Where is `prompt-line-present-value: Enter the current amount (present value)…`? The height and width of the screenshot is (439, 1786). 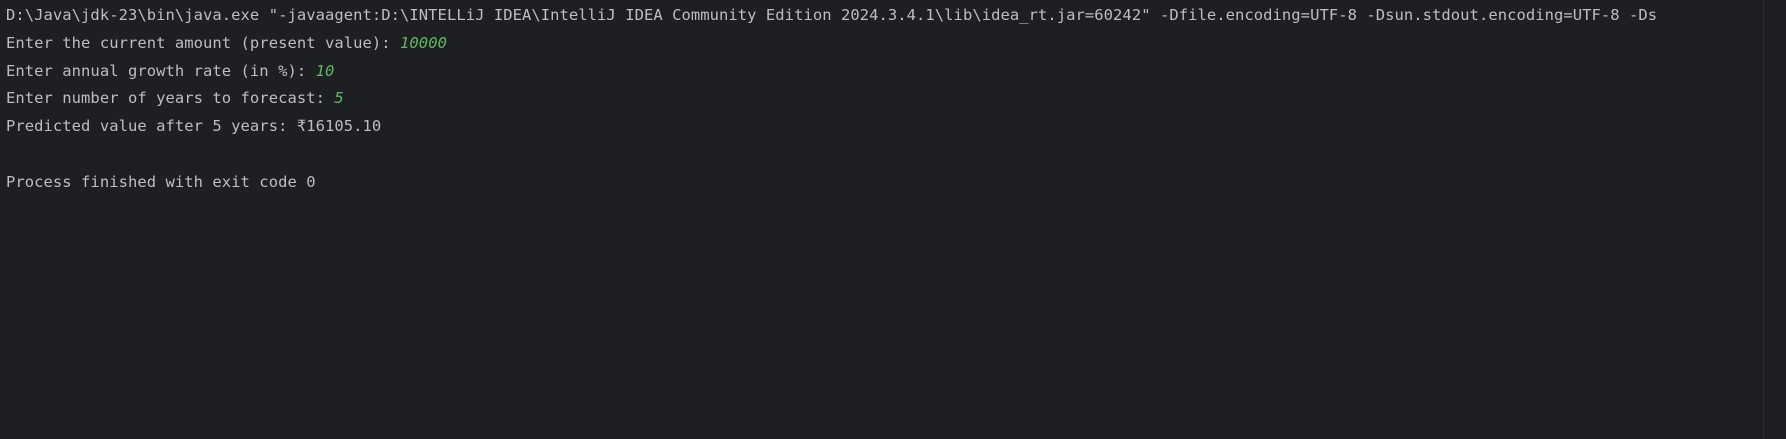 prompt-line-present-value: Enter the current amount (present value)… is located at coordinates (885, 44).